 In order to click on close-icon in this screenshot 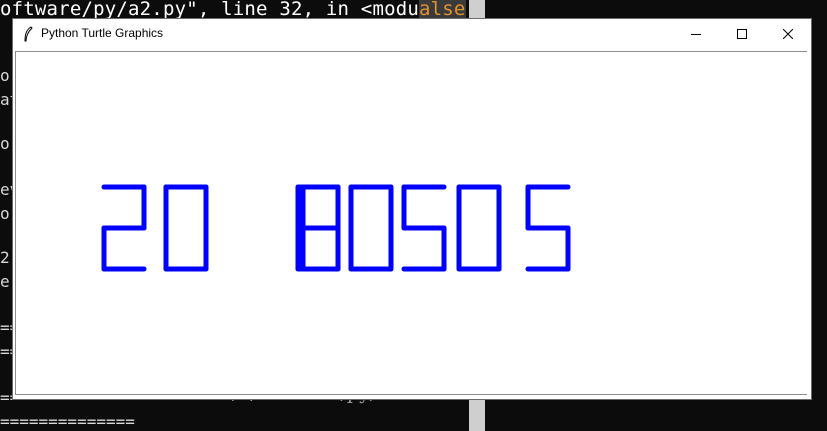, I will do `click(788, 34)`.